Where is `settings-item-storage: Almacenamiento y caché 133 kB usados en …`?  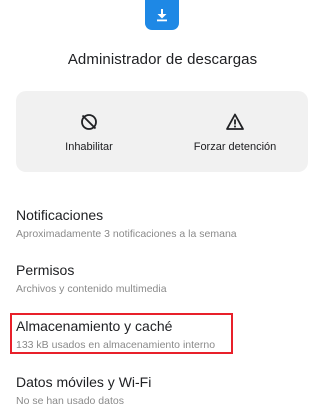
settings-item-storage: Almacenamiento y caché 133 kB usados en … is located at coordinates (162, 335).